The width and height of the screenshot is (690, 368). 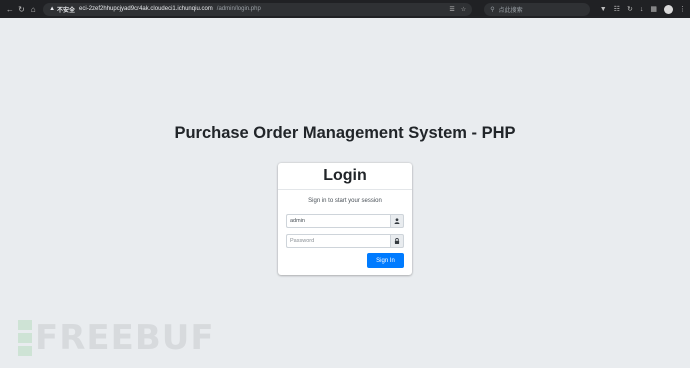 I want to click on profile-avatar, so click(x=668, y=9).